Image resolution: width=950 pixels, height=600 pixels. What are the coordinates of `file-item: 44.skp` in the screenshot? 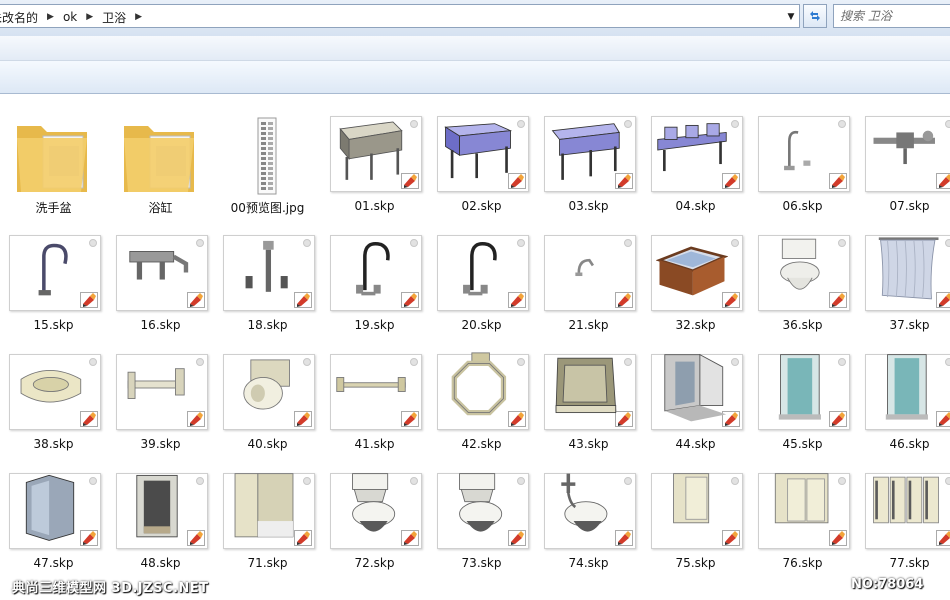 It's located at (695, 392).